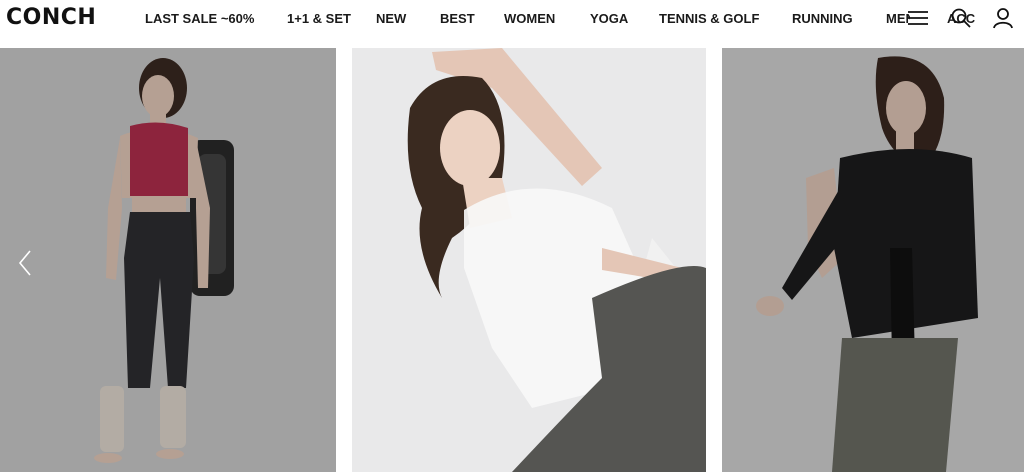  What do you see at coordinates (961, 18) in the screenshot?
I see `search-icon` at bounding box center [961, 18].